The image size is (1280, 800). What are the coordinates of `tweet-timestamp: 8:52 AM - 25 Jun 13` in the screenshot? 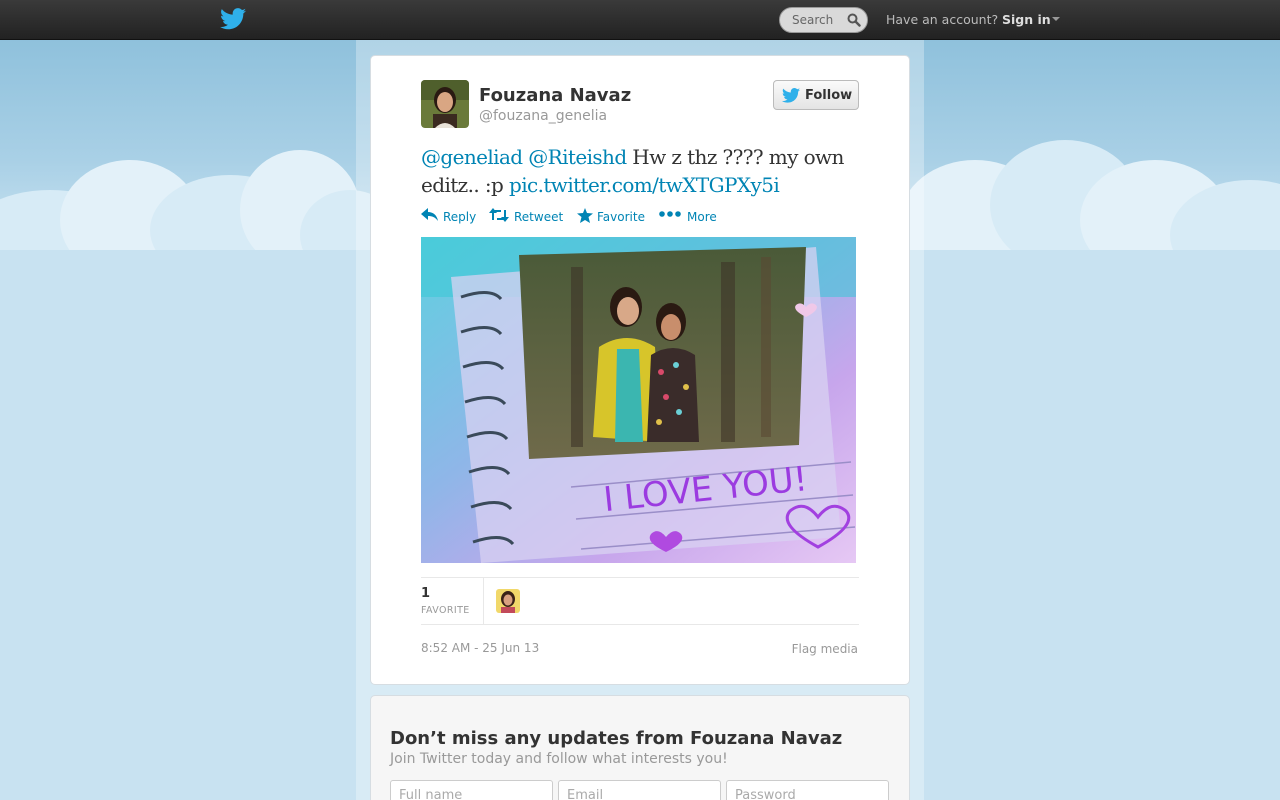 It's located at (480, 648).